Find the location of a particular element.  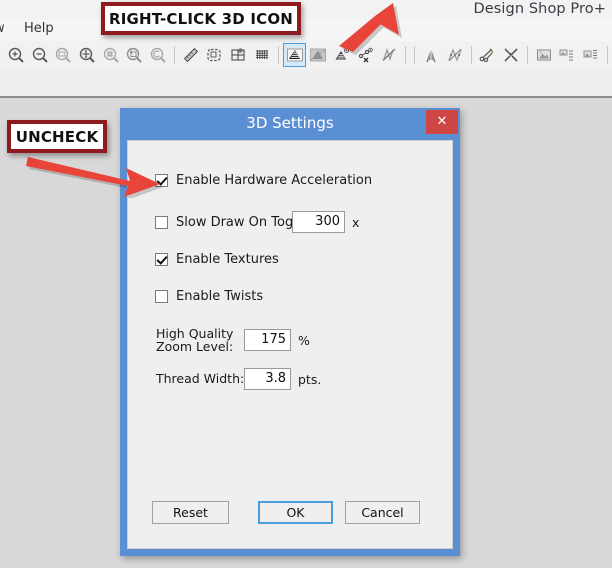

ruler-icon is located at coordinates (191, 55).